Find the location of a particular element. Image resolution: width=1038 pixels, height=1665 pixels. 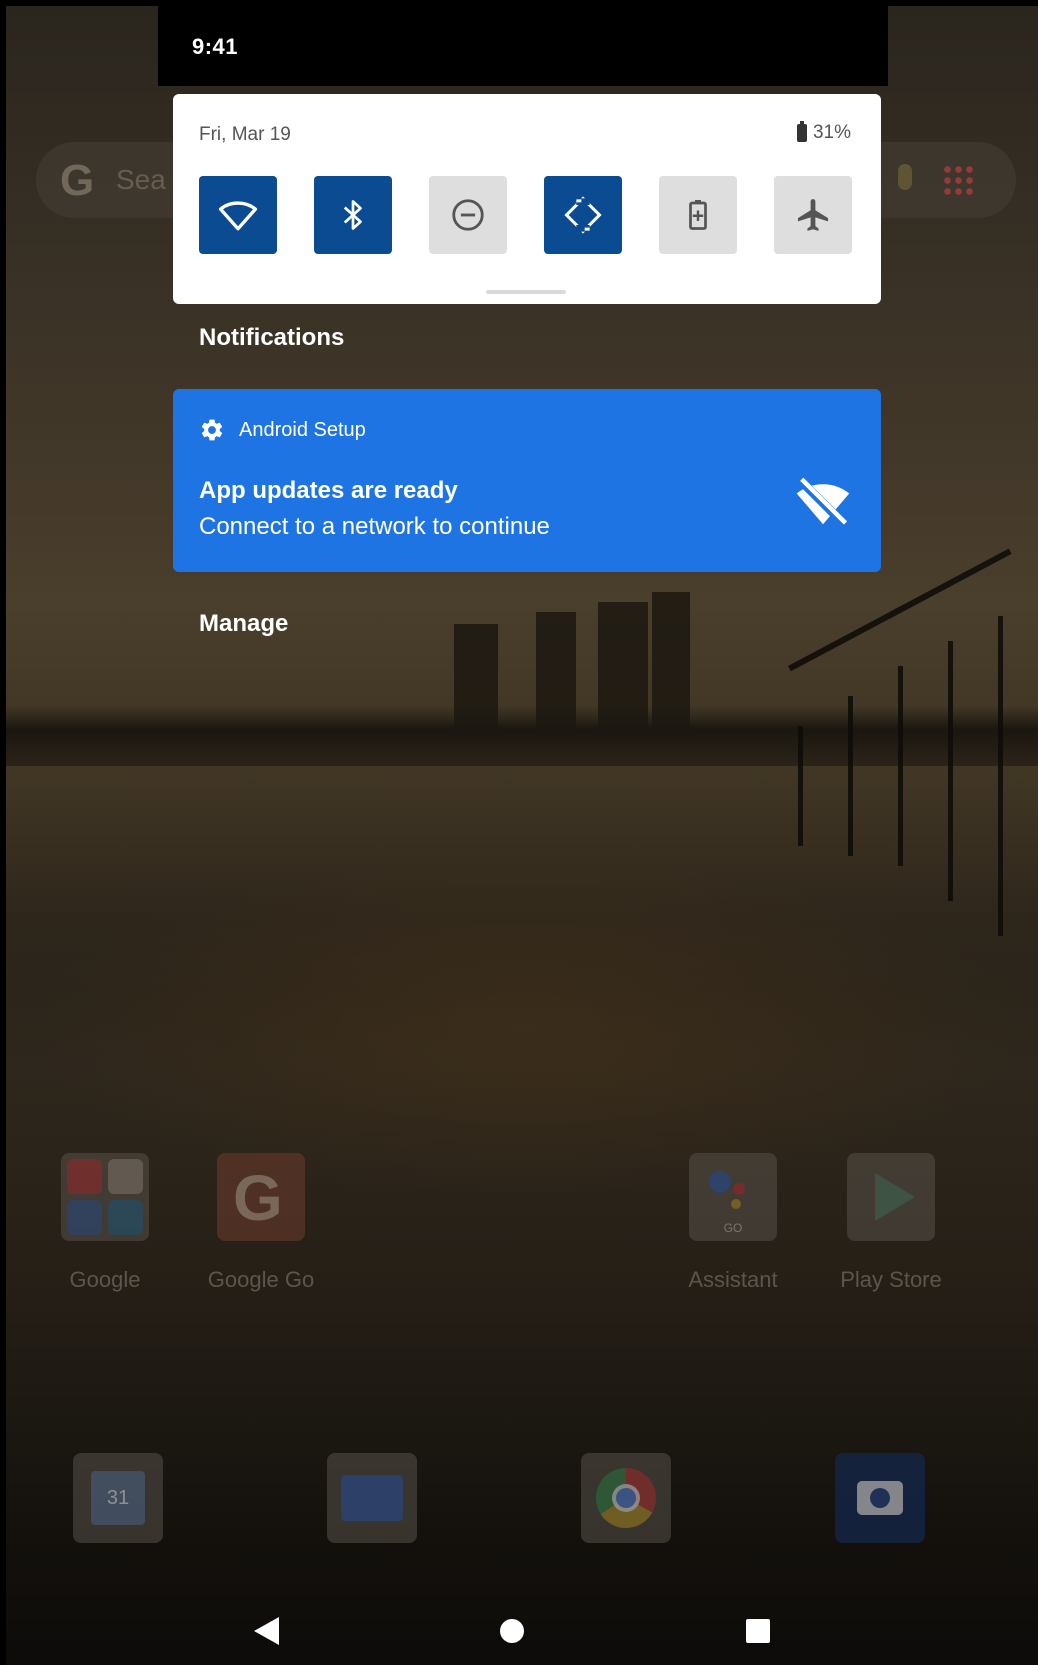

qs-tile-wifi is located at coordinates (238, 215).